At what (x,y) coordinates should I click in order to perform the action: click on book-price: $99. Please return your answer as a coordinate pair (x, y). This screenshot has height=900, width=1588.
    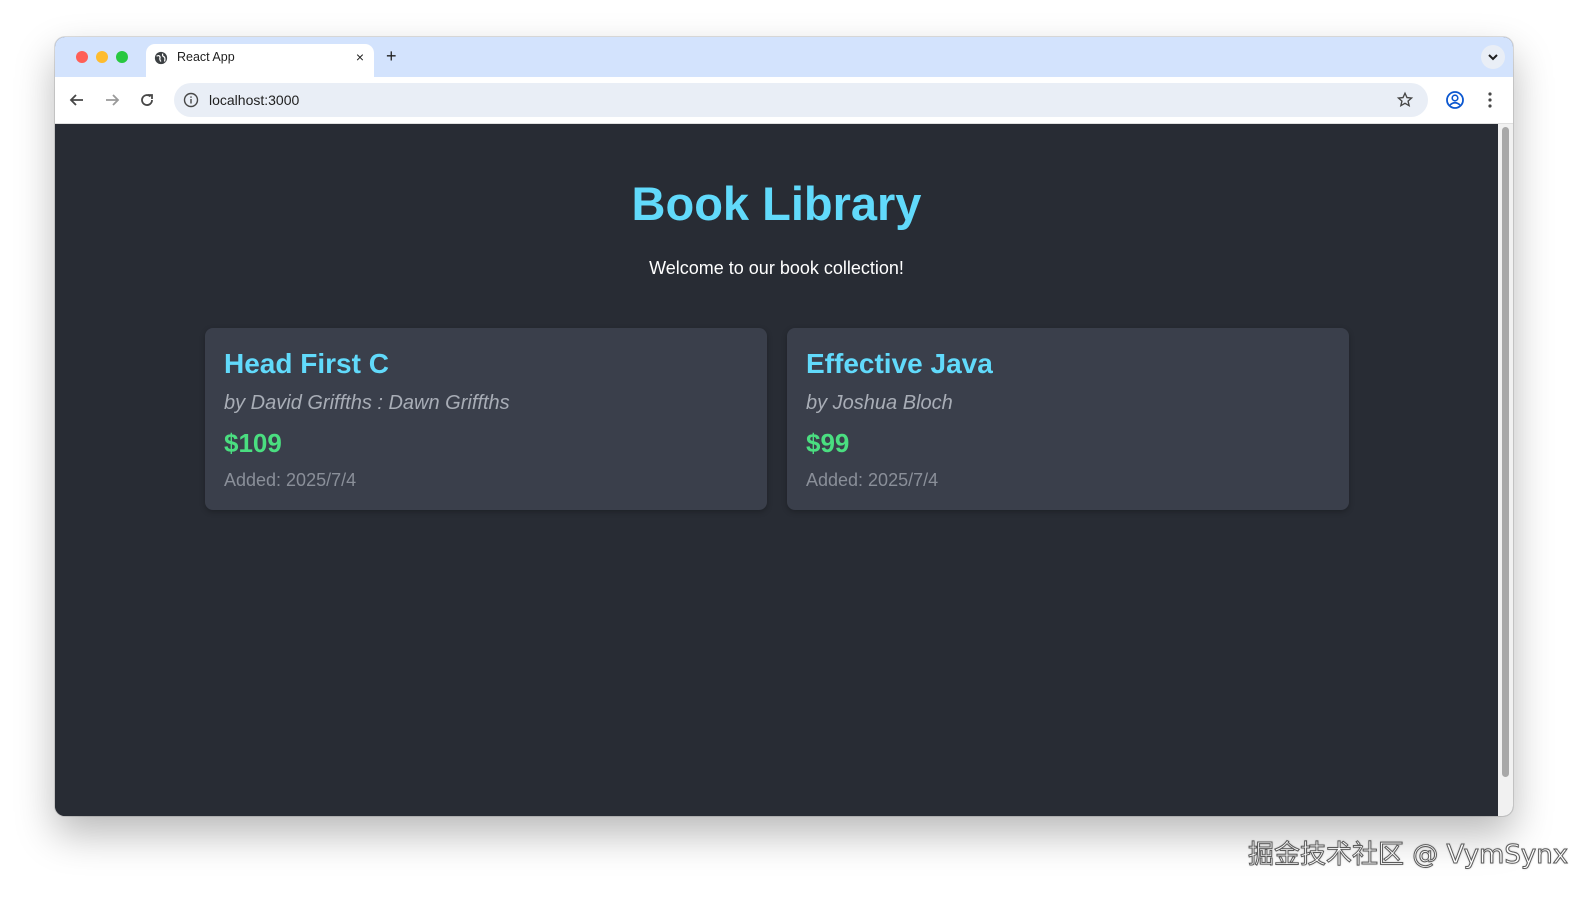
    Looking at the image, I should click on (828, 443).